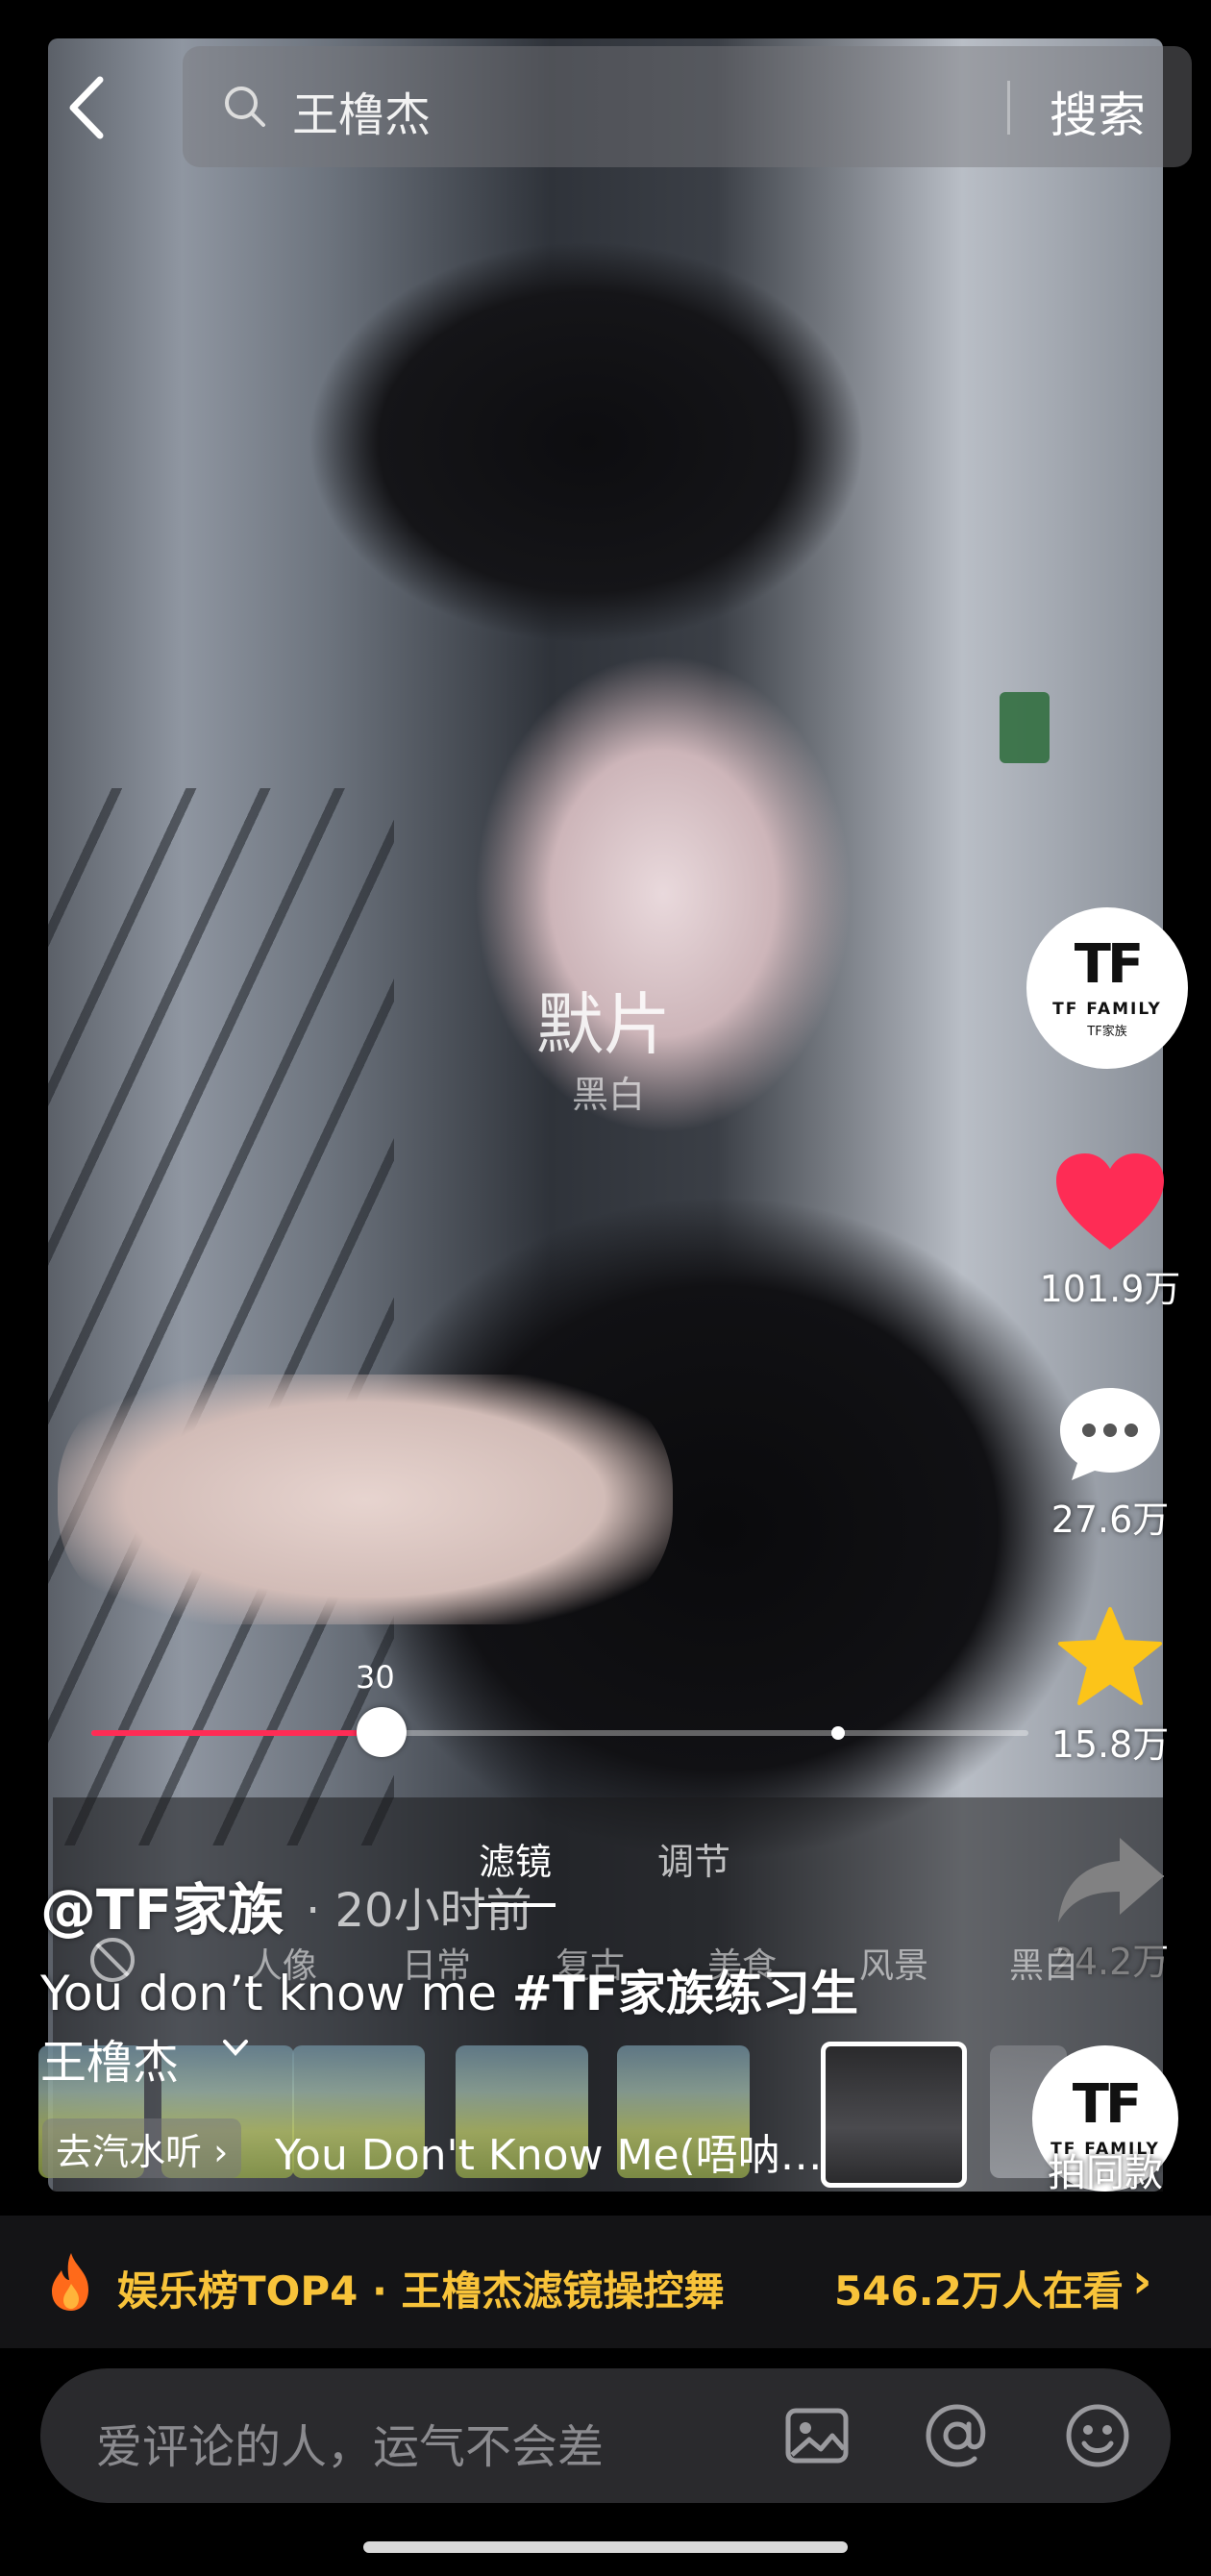  What do you see at coordinates (365, 1499) in the screenshot?
I see `video-hand` at bounding box center [365, 1499].